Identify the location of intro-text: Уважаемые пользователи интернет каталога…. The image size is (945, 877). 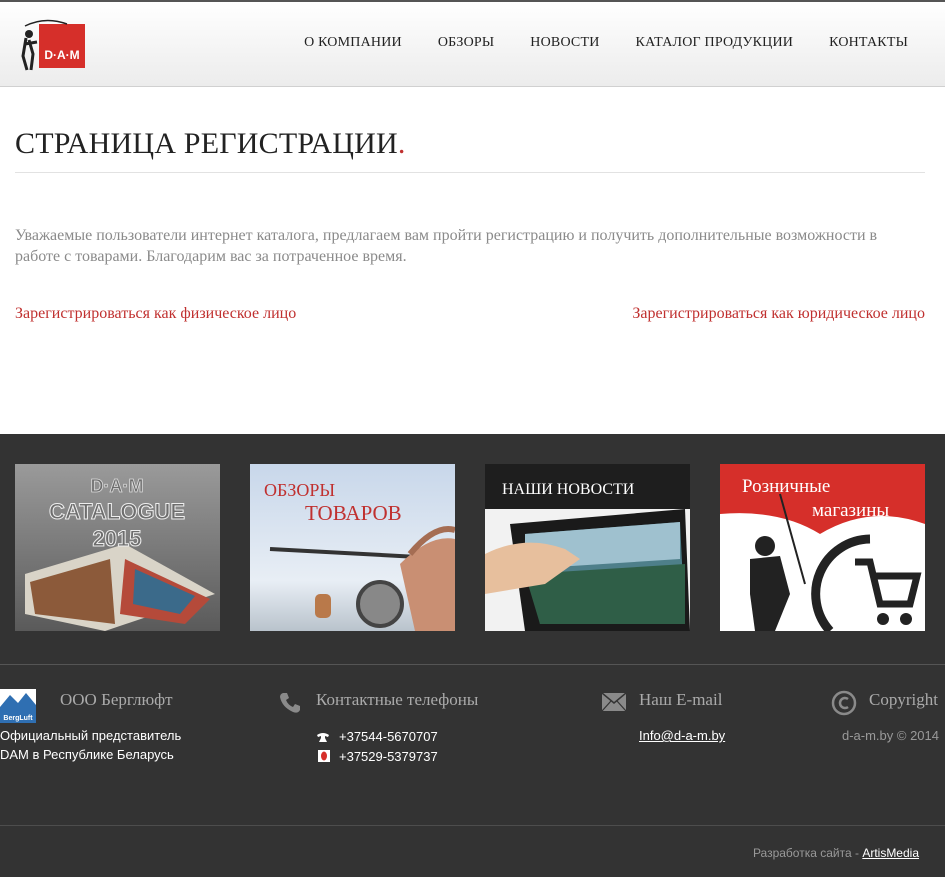
(446, 246).